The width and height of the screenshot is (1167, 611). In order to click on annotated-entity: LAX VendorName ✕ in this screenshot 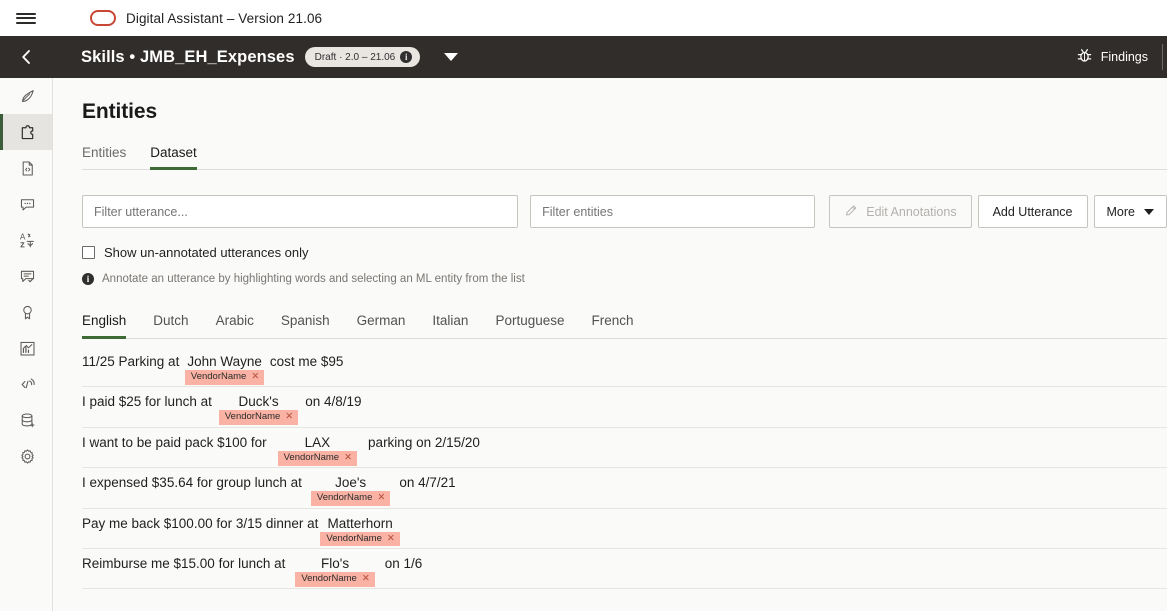, I will do `click(317, 450)`.